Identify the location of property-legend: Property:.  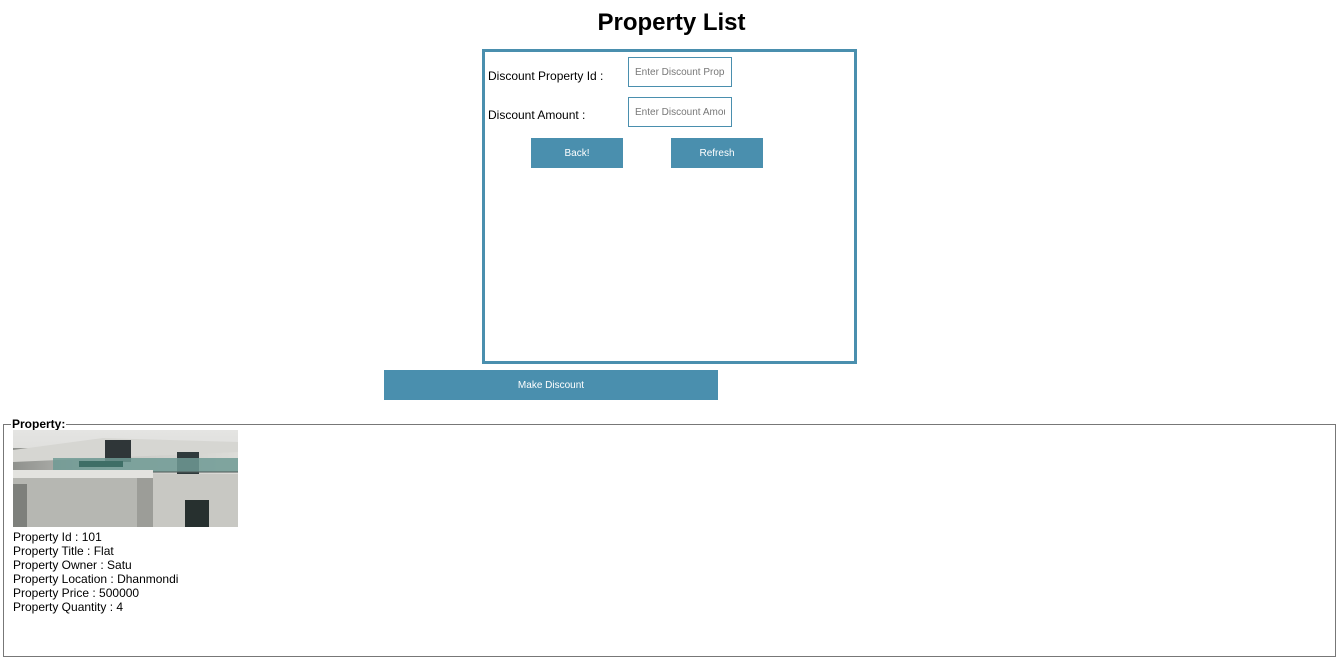
(39, 424).